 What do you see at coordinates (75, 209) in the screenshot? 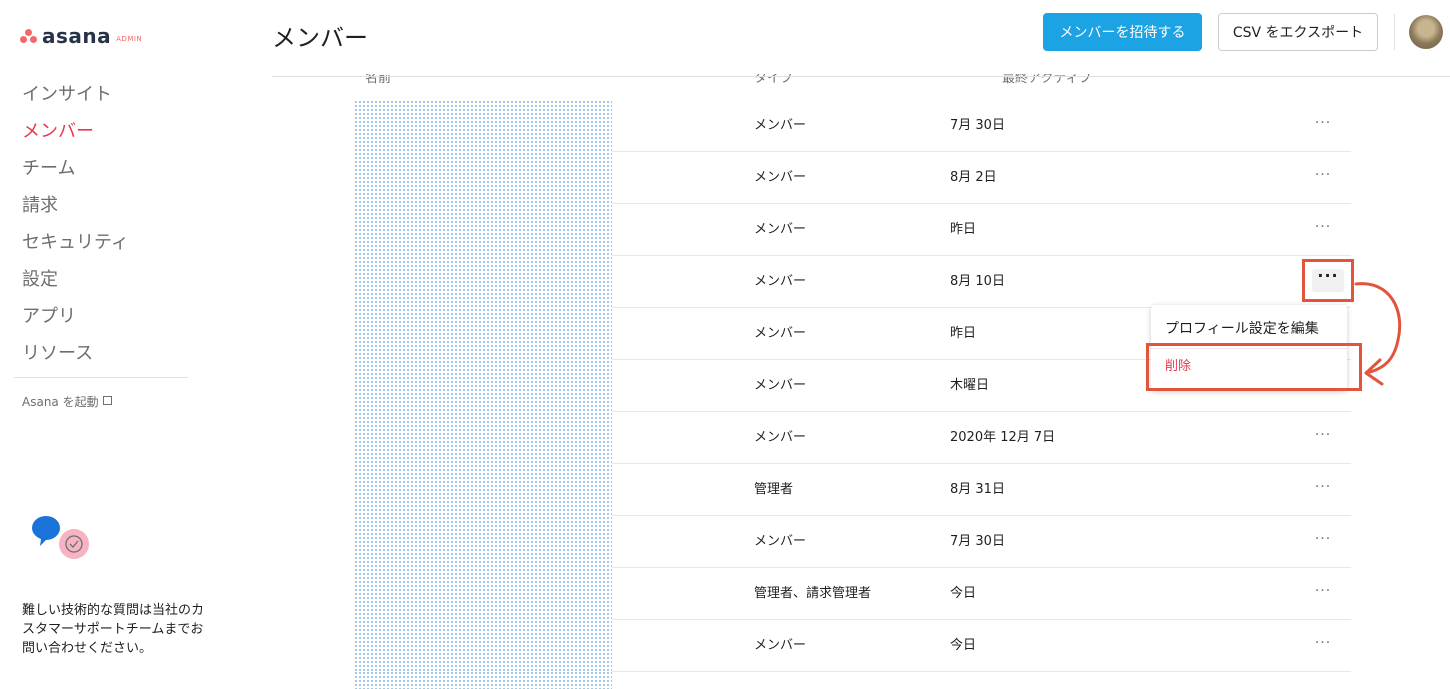
I see `sidebar-item-billing: 請求` at bounding box center [75, 209].